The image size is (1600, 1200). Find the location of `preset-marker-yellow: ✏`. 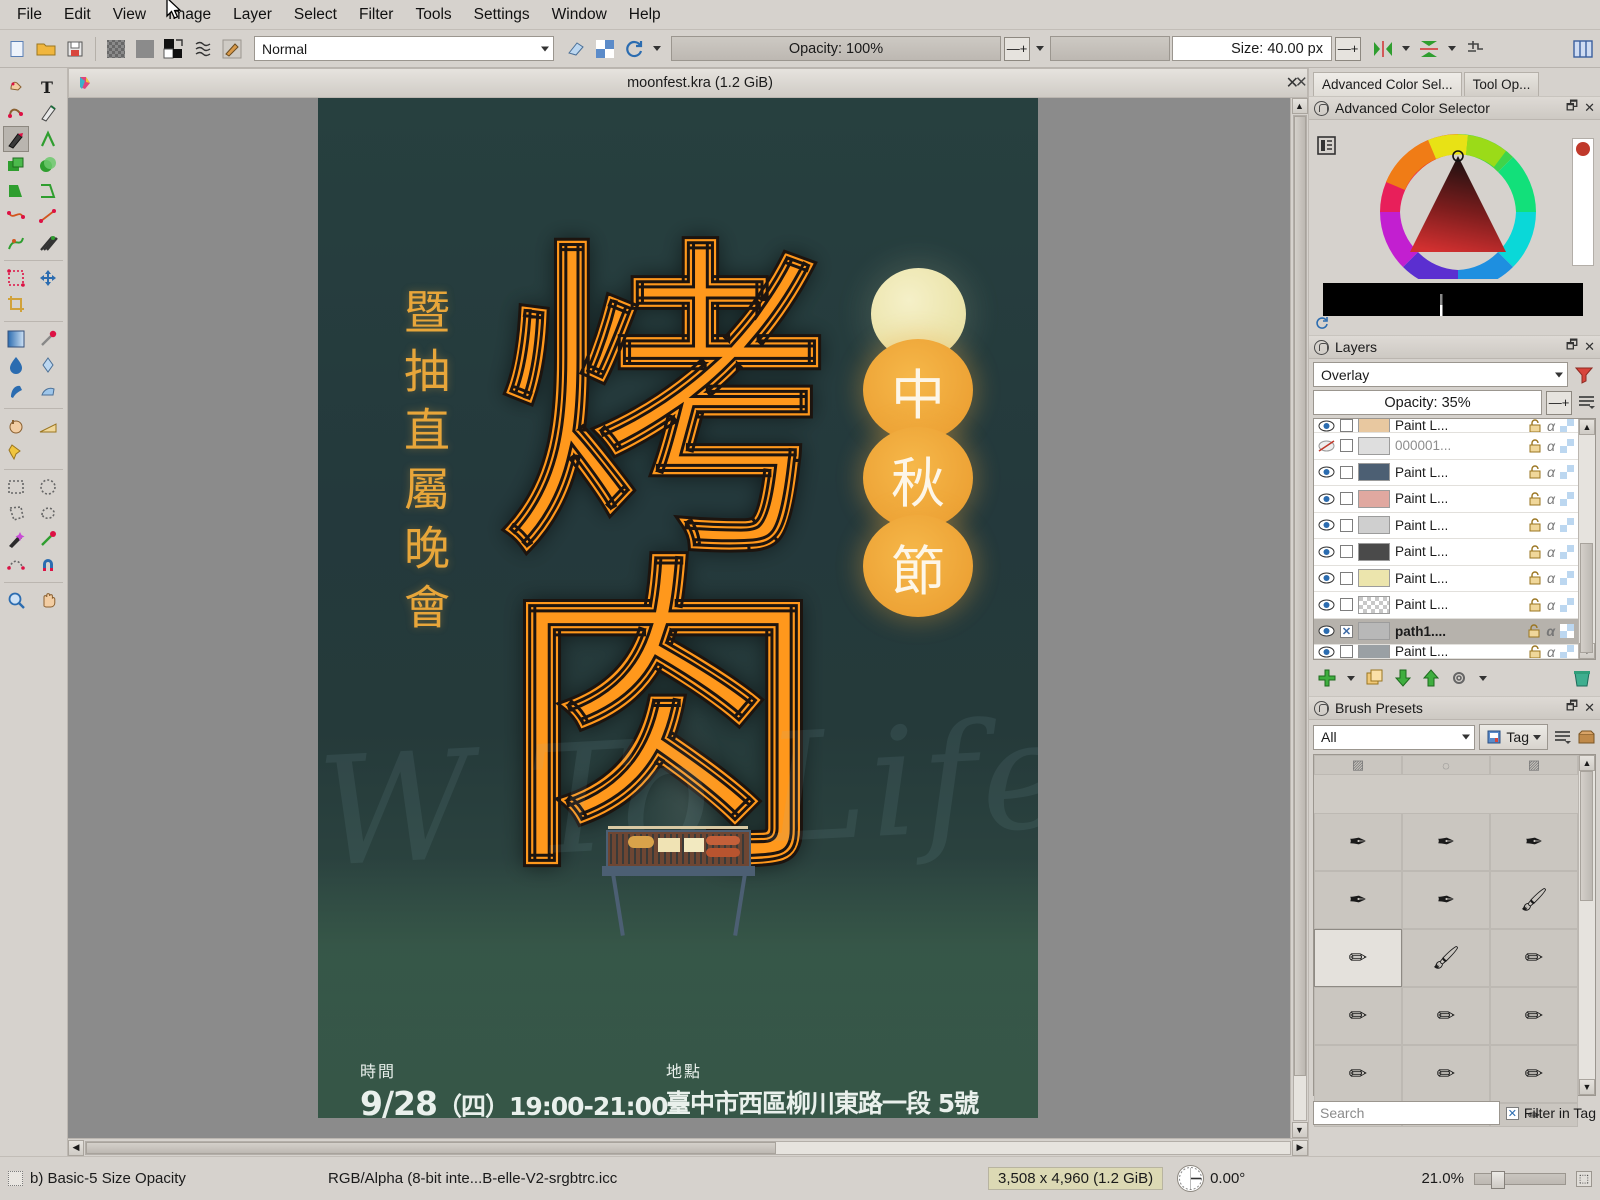

preset-marker-yellow: ✏ is located at coordinates (1534, 1074).